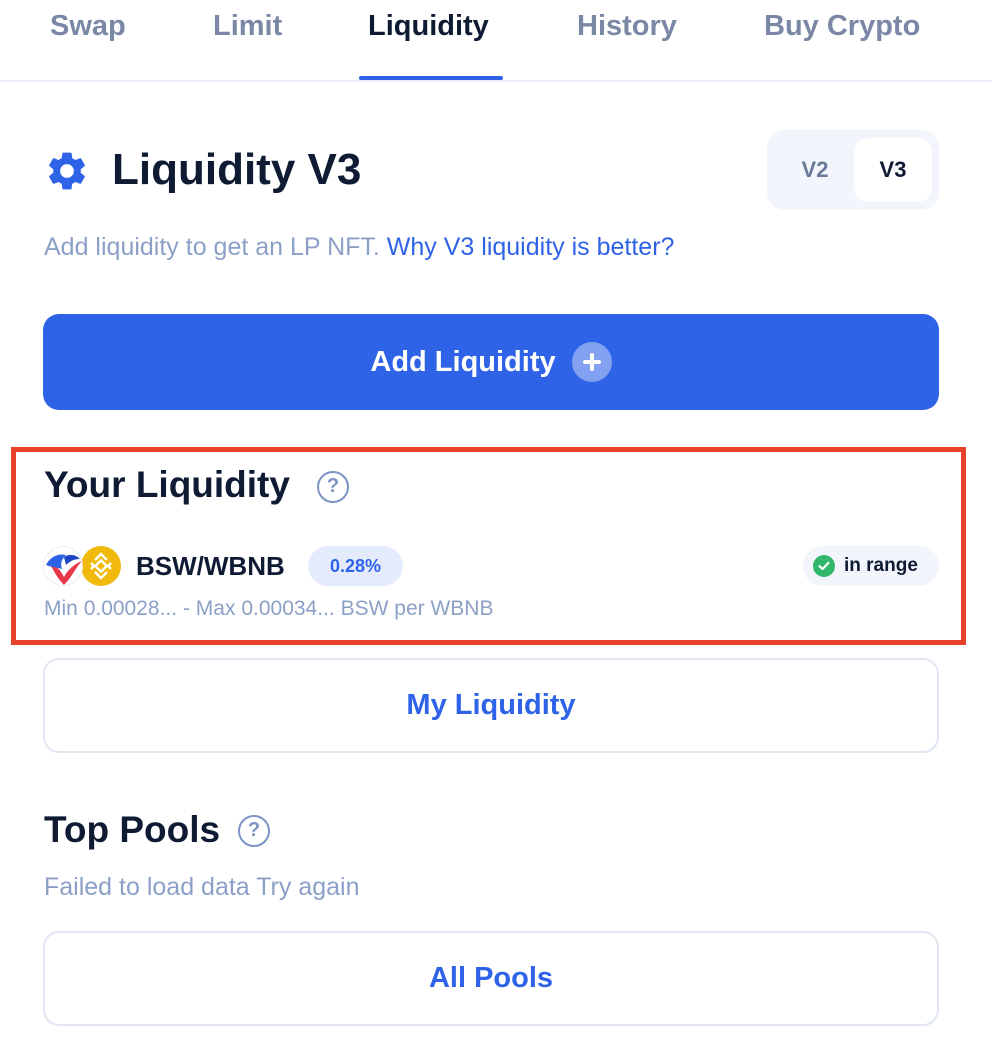  Describe the element at coordinates (215, 608) in the screenshot. I see `max-label: Max` at that location.